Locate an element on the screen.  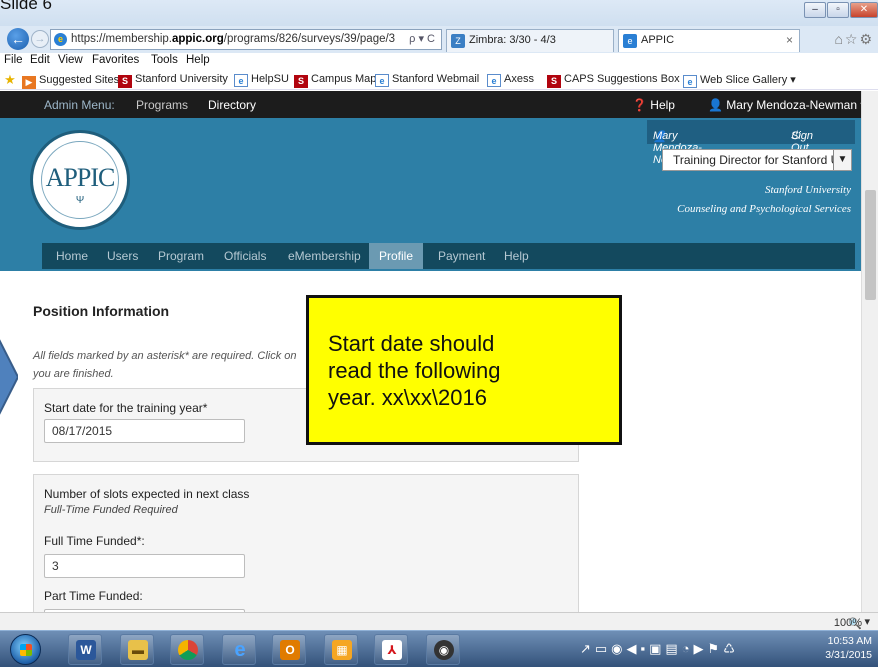
calendar-icon: ▦ is located at coordinates (342, 650).